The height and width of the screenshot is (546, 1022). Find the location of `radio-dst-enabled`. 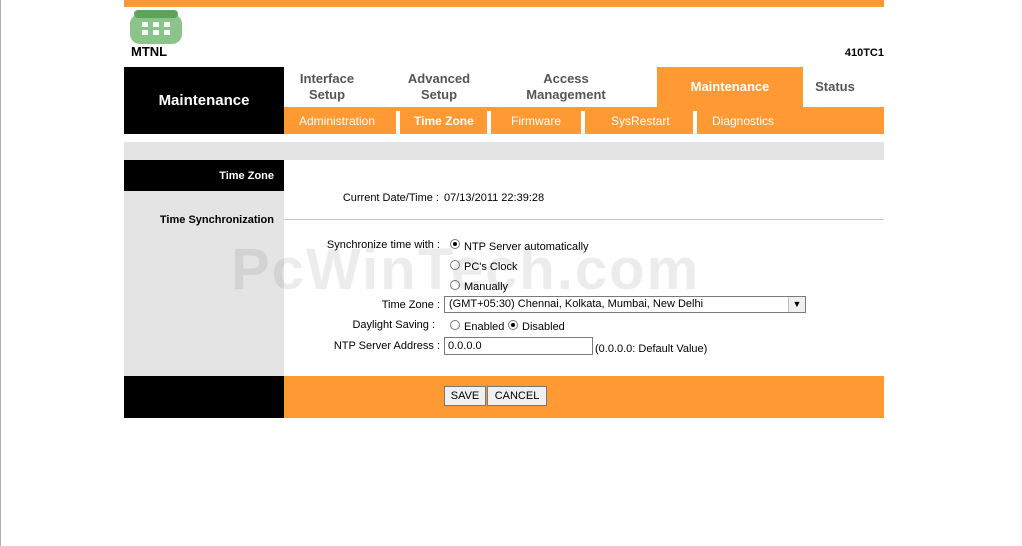

radio-dst-enabled is located at coordinates (455, 325).